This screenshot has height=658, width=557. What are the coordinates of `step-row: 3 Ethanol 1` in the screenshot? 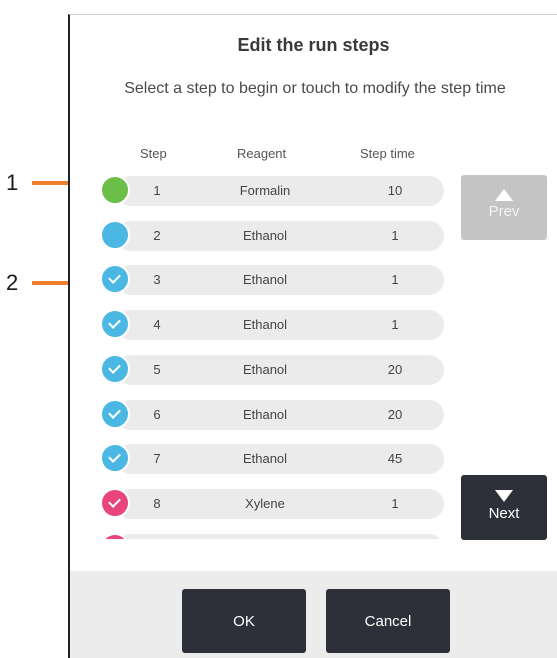 It's located at (272, 280).